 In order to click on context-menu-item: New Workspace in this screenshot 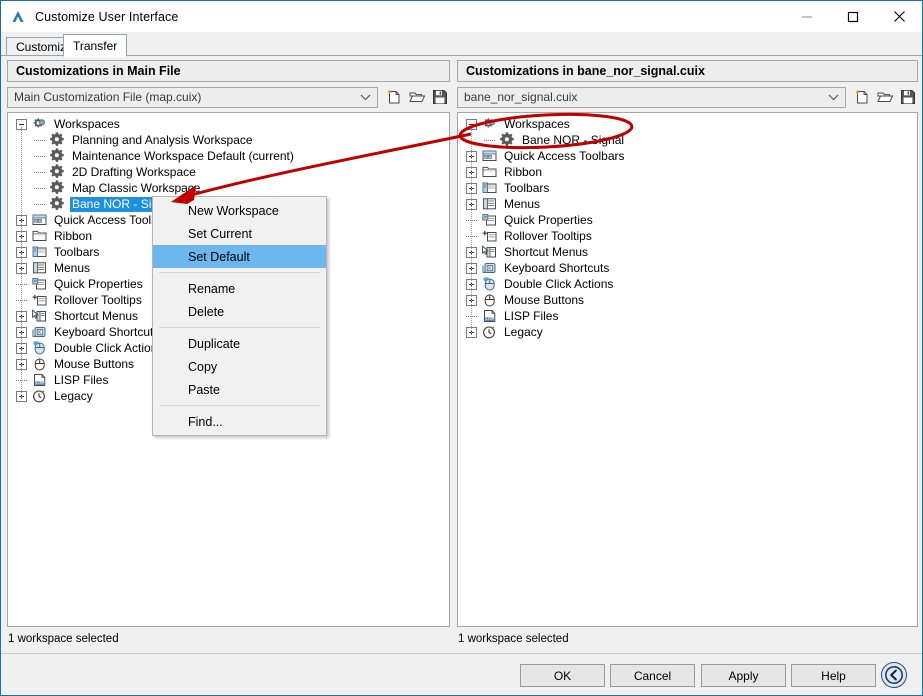, I will do `click(239, 210)`.